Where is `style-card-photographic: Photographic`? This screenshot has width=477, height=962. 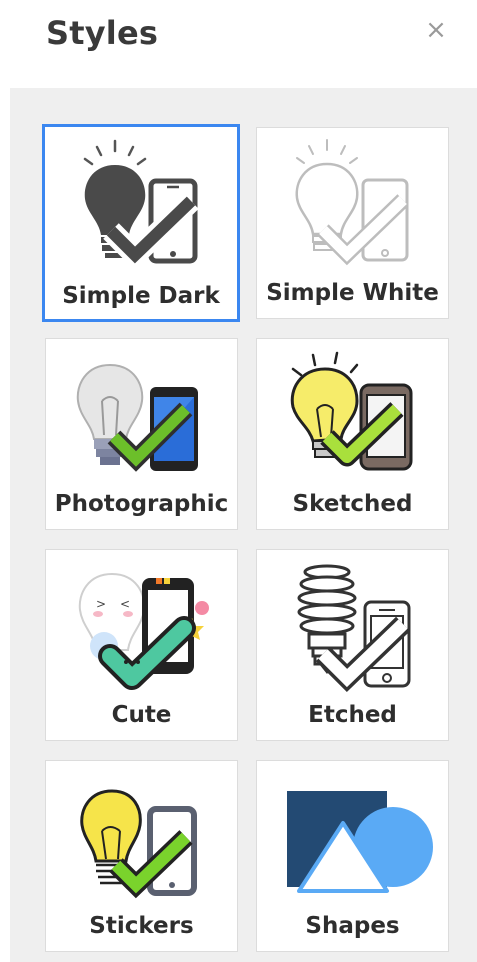
style-card-photographic: Photographic is located at coordinates (141, 434).